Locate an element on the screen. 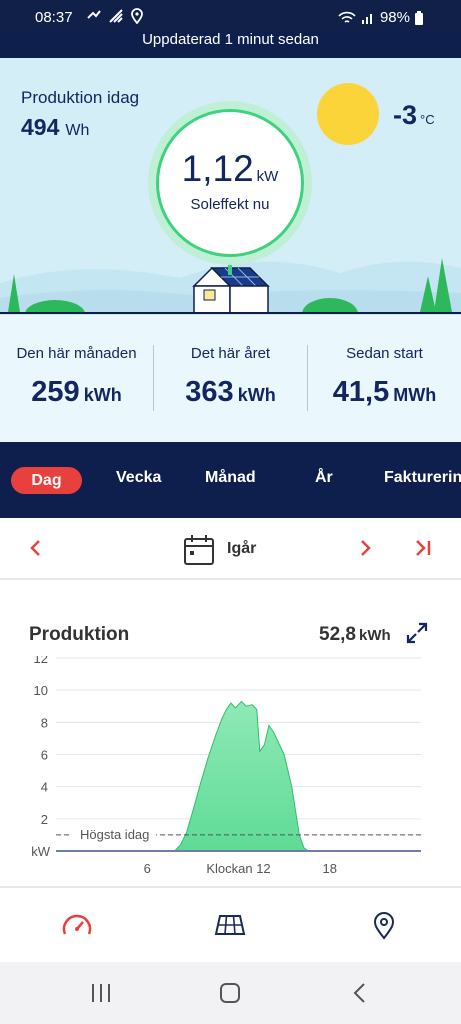  x-tick-label: 18 is located at coordinates (330, 868).